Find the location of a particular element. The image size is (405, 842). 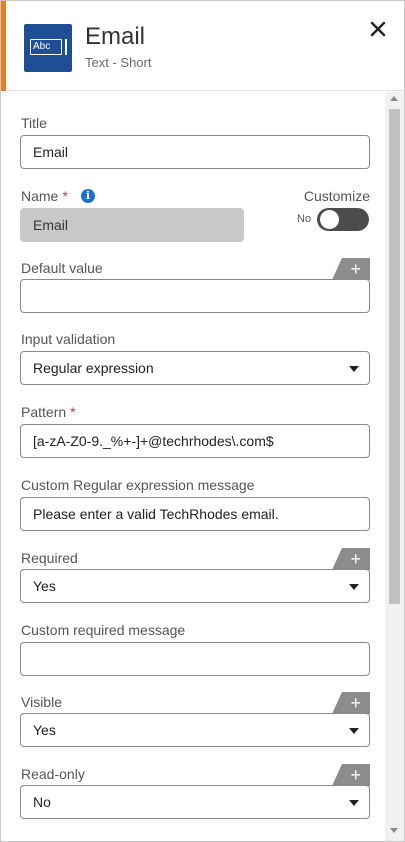

required-select: Yes is located at coordinates (195, 586).